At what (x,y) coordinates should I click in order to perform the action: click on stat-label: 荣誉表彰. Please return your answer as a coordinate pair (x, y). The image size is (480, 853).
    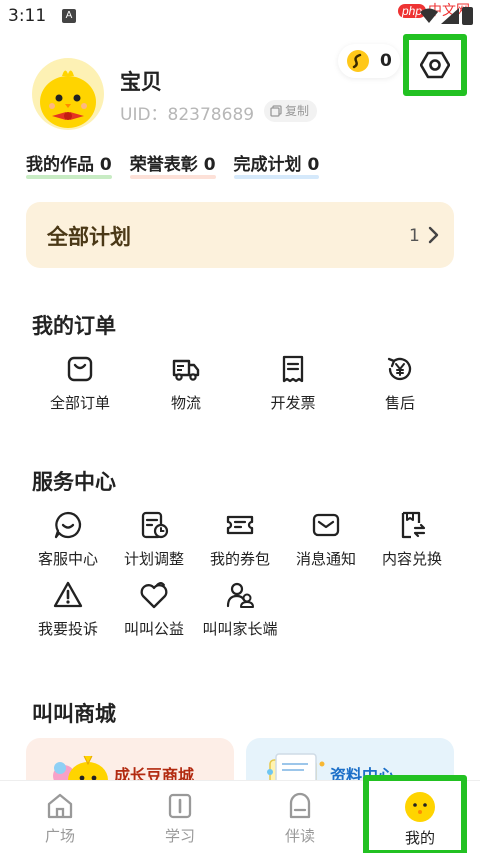
    Looking at the image, I should click on (163, 165).